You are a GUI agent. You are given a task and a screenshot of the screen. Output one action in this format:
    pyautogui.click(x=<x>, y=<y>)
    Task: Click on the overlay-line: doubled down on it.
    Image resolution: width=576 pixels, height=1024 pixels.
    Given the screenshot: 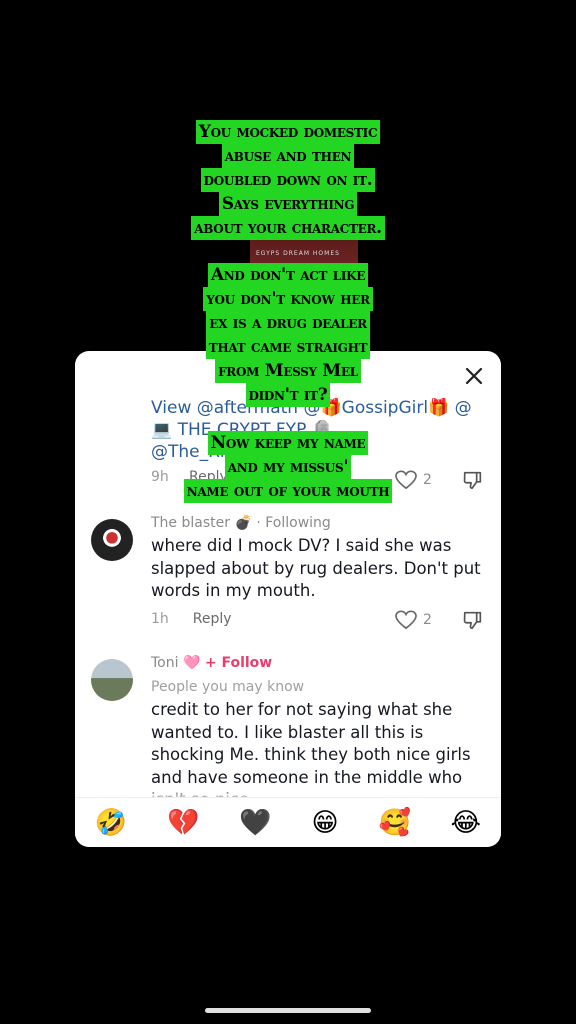 What is the action you would take?
    pyautogui.click(x=288, y=180)
    